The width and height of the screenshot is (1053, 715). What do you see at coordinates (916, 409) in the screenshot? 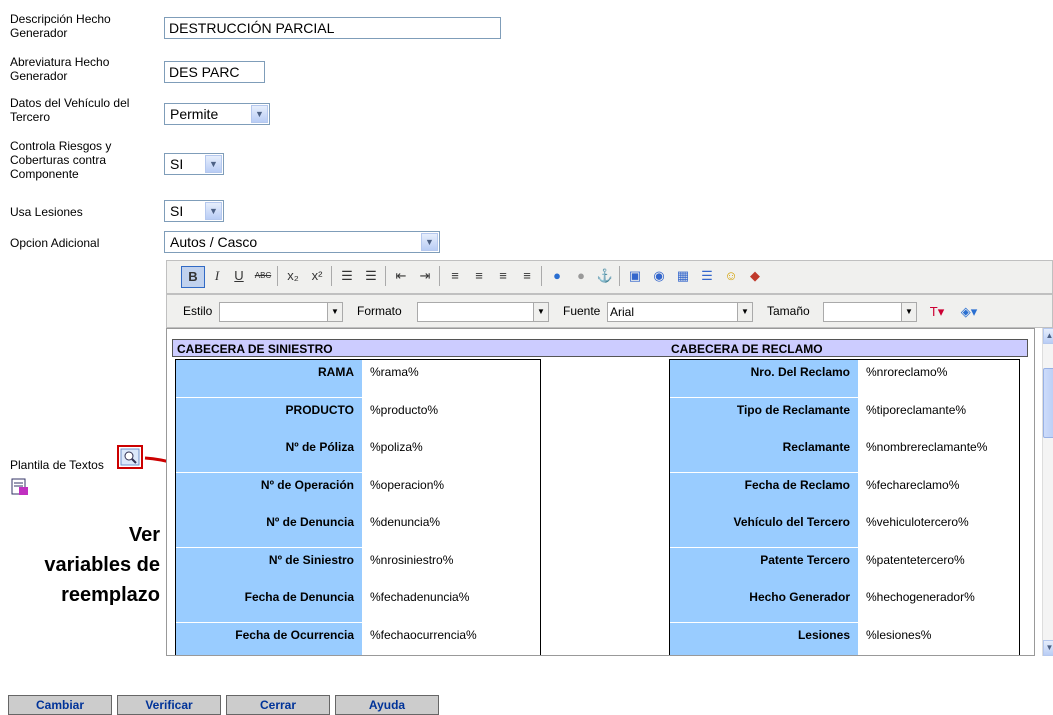
I see `row-value: %tiporeclamante%` at bounding box center [916, 409].